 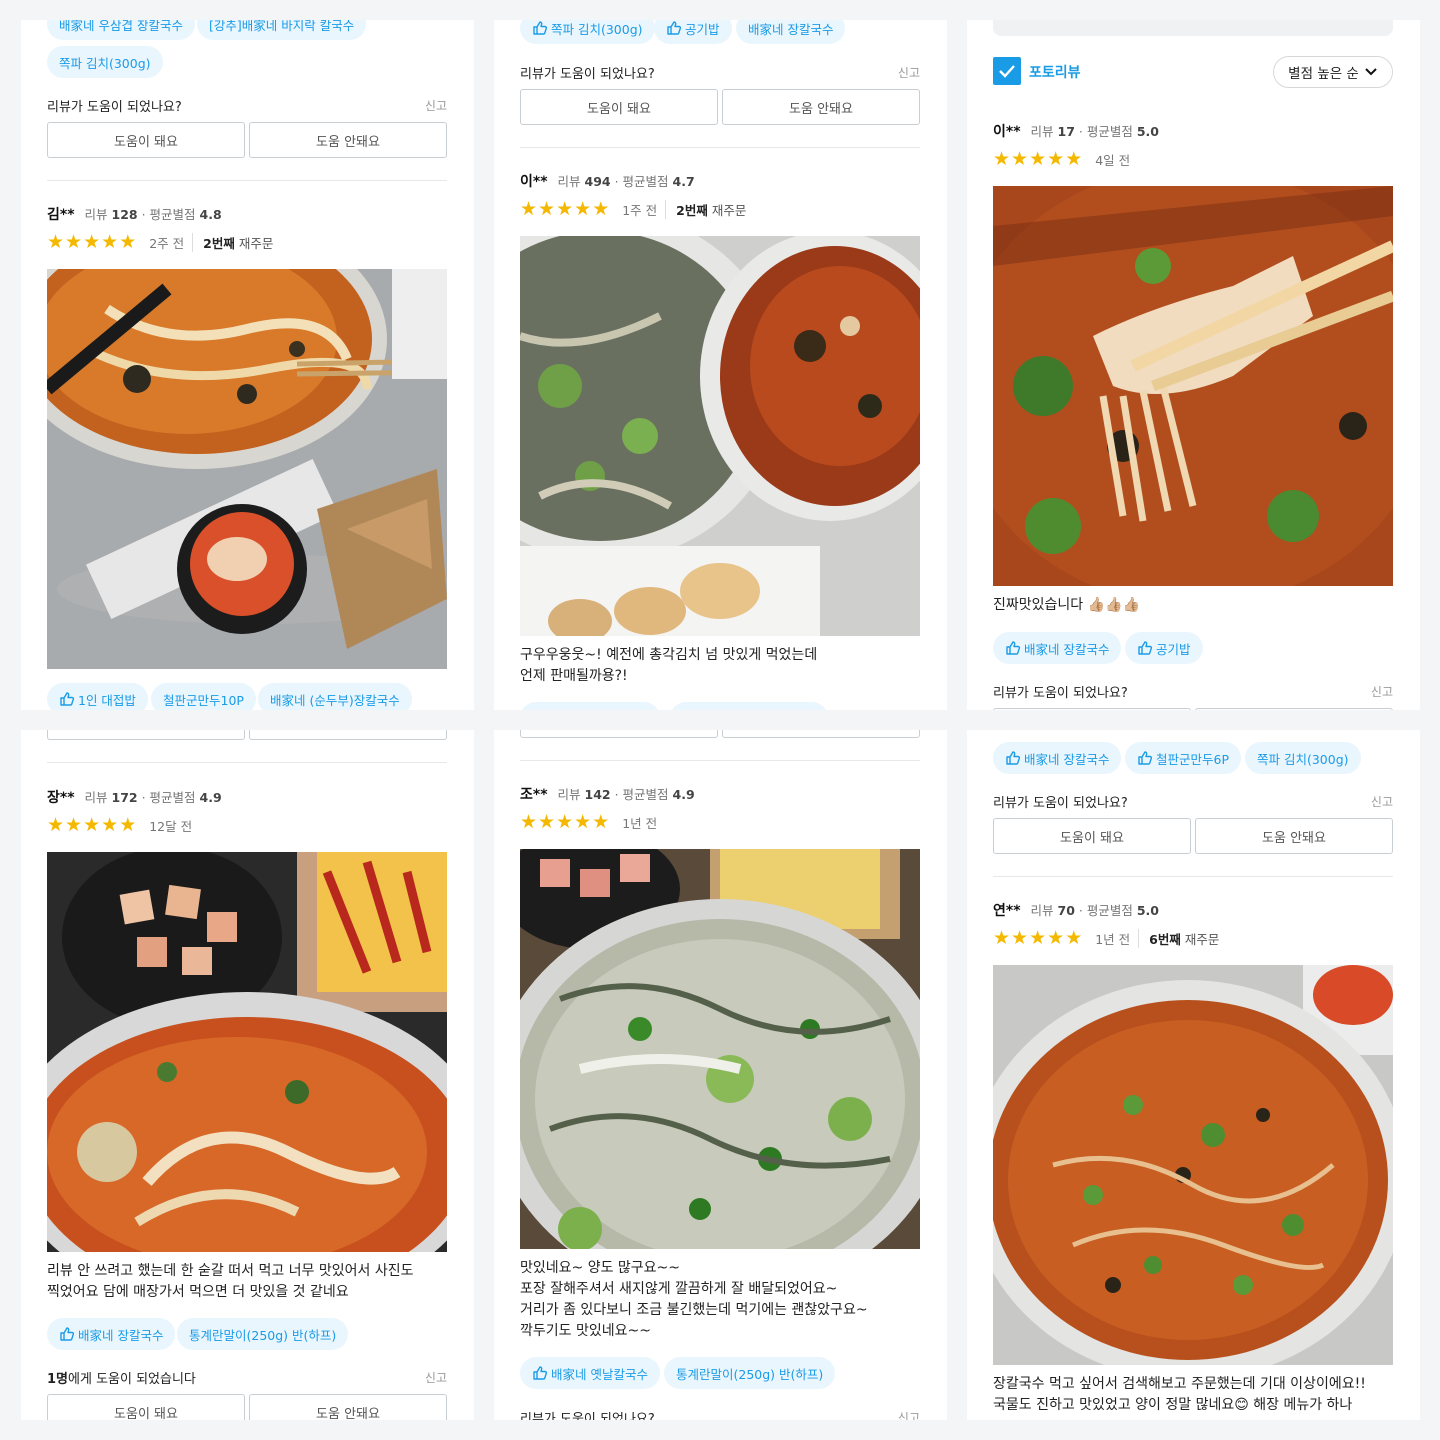 What do you see at coordinates (590, 1373) in the screenshot?
I see `menu-chip: 배家네 옛날칼국수` at bounding box center [590, 1373].